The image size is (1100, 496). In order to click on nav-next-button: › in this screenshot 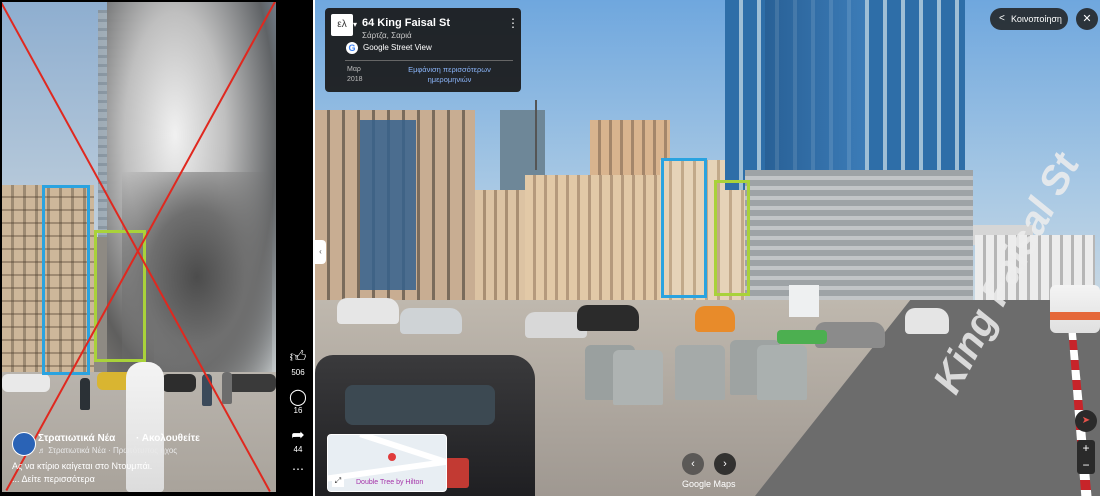, I will do `click(725, 464)`.